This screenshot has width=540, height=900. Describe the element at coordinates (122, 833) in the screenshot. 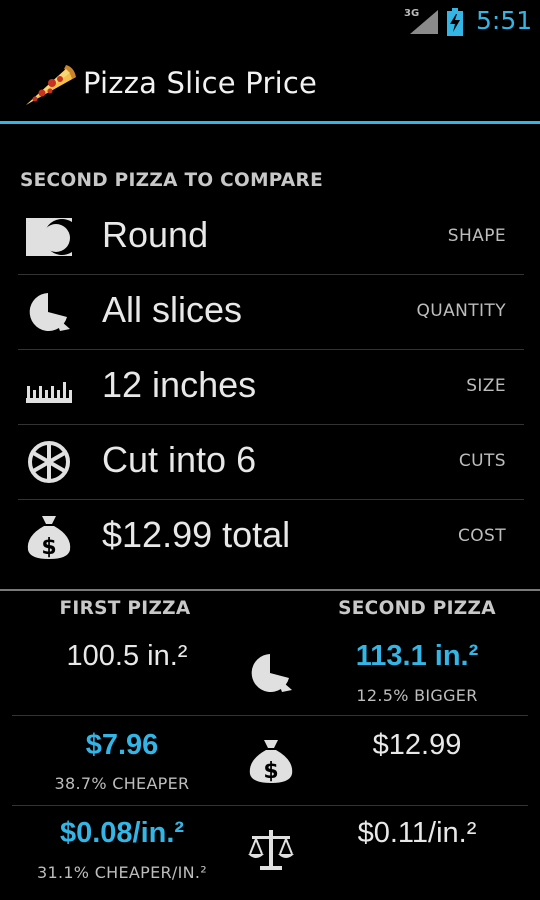

I see `first-price-per-area: $0.08/in.²` at that location.